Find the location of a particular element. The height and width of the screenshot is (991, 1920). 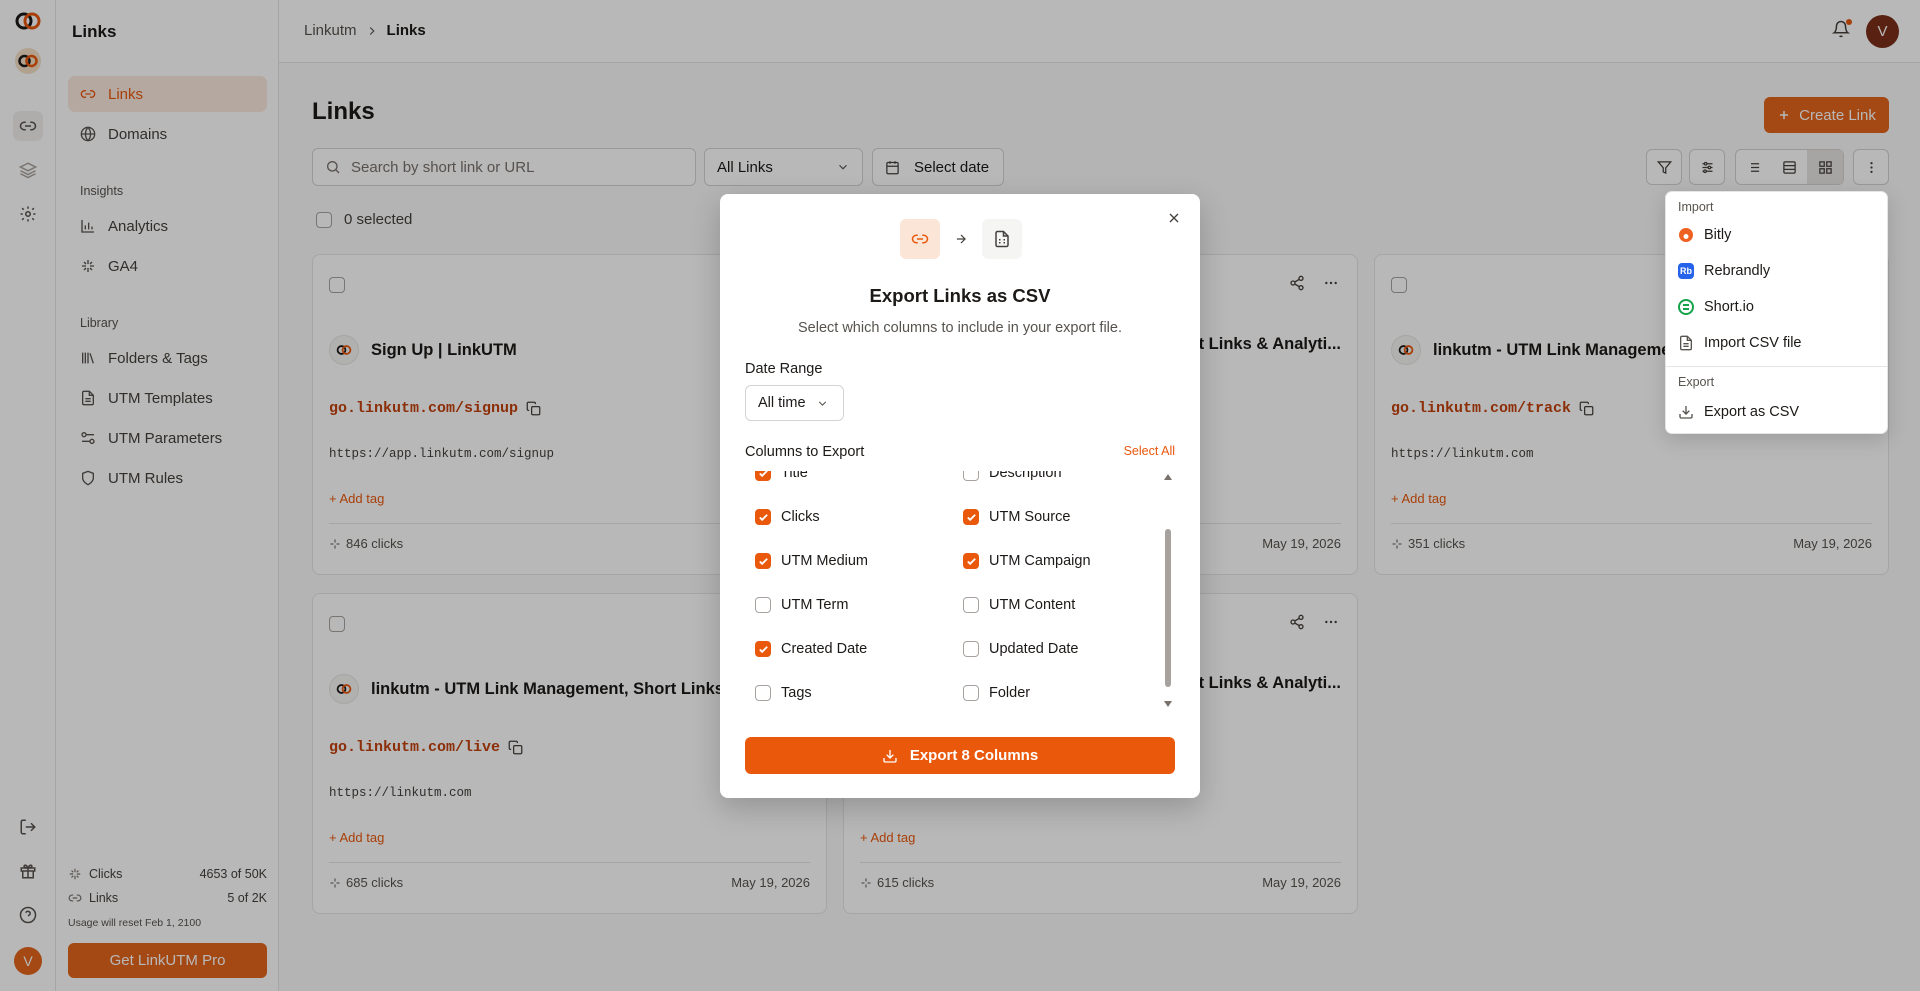

column-option-label: UTM Term is located at coordinates (815, 605).